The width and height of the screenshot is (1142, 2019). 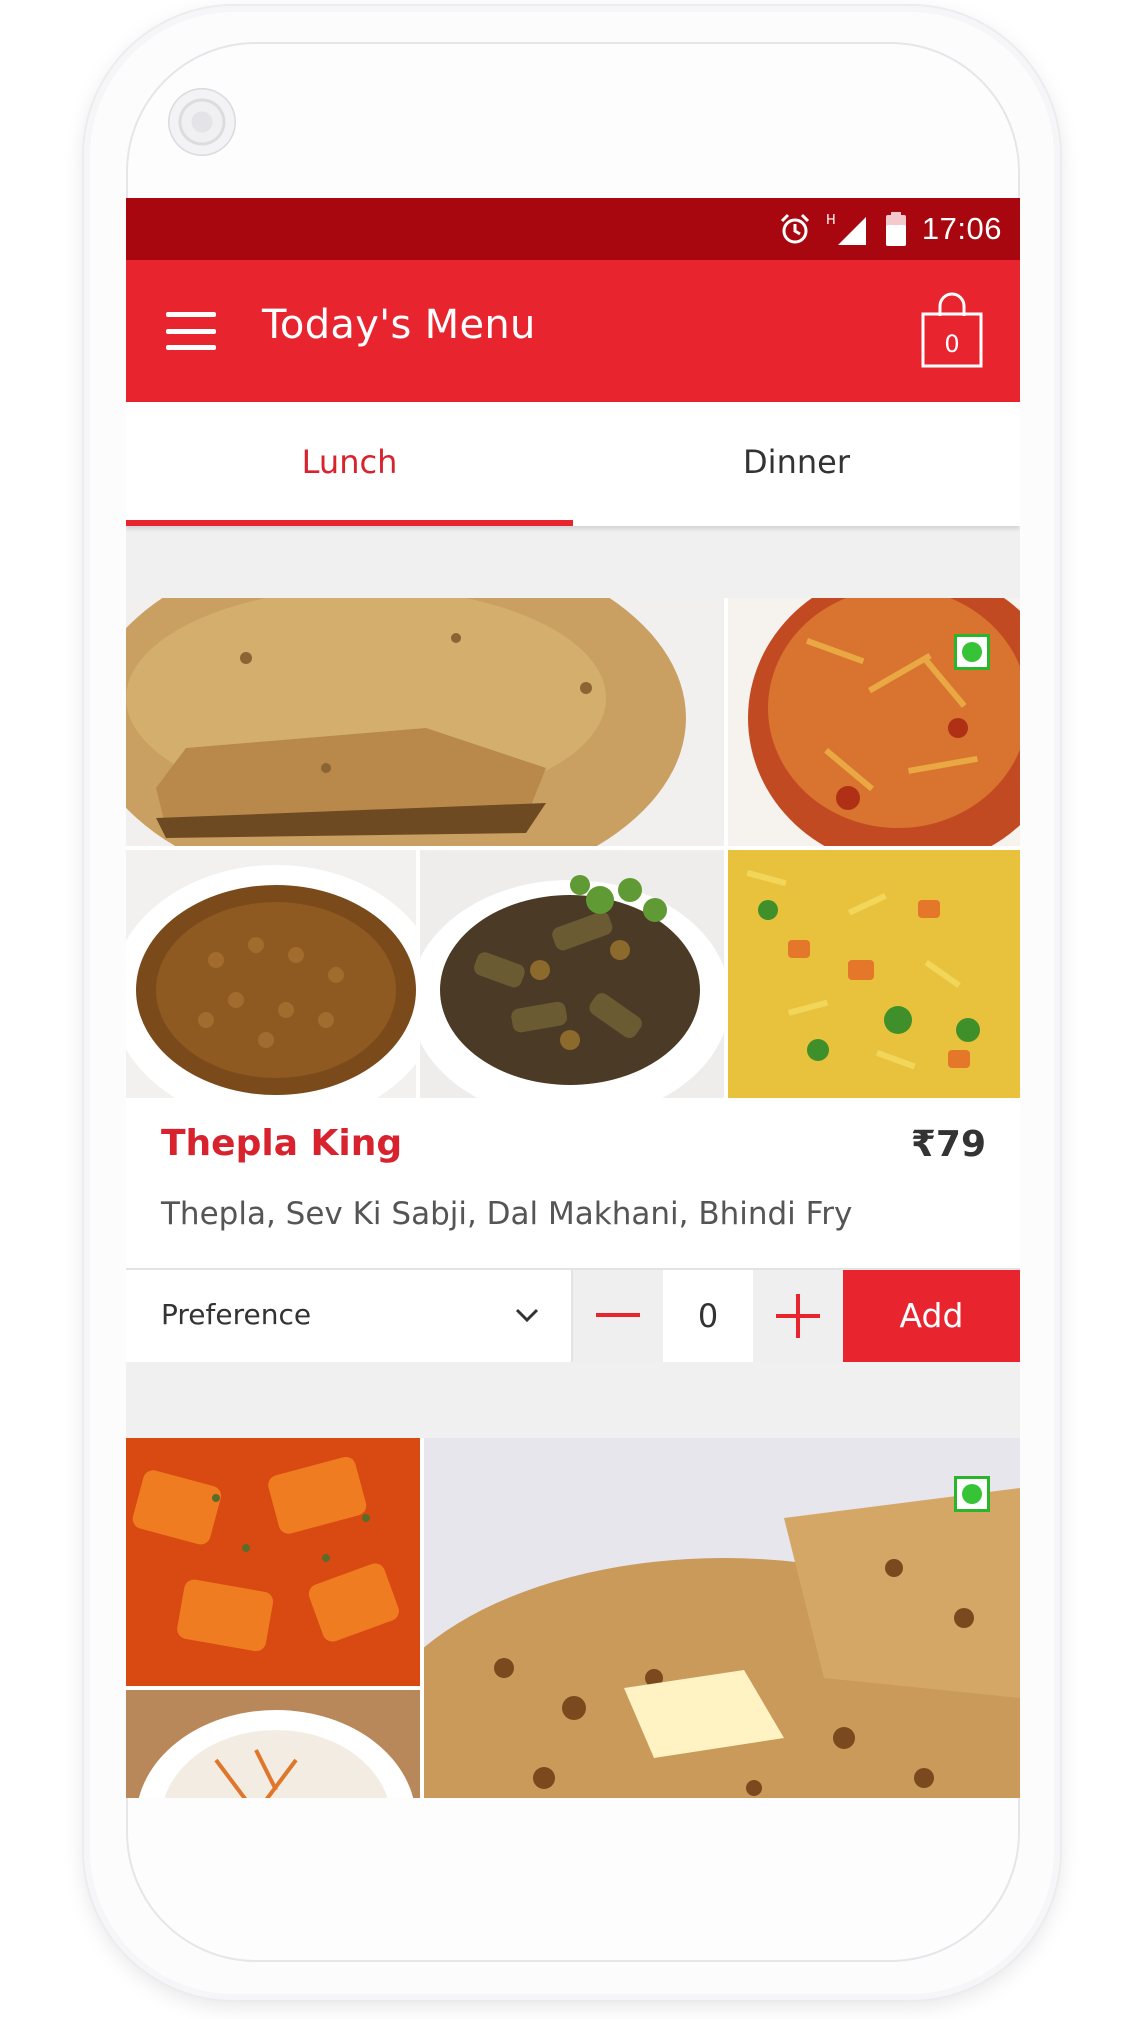 What do you see at coordinates (282, 1143) in the screenshot?
I see `item-name: Thepla King` at bounding box center [282, 1143].